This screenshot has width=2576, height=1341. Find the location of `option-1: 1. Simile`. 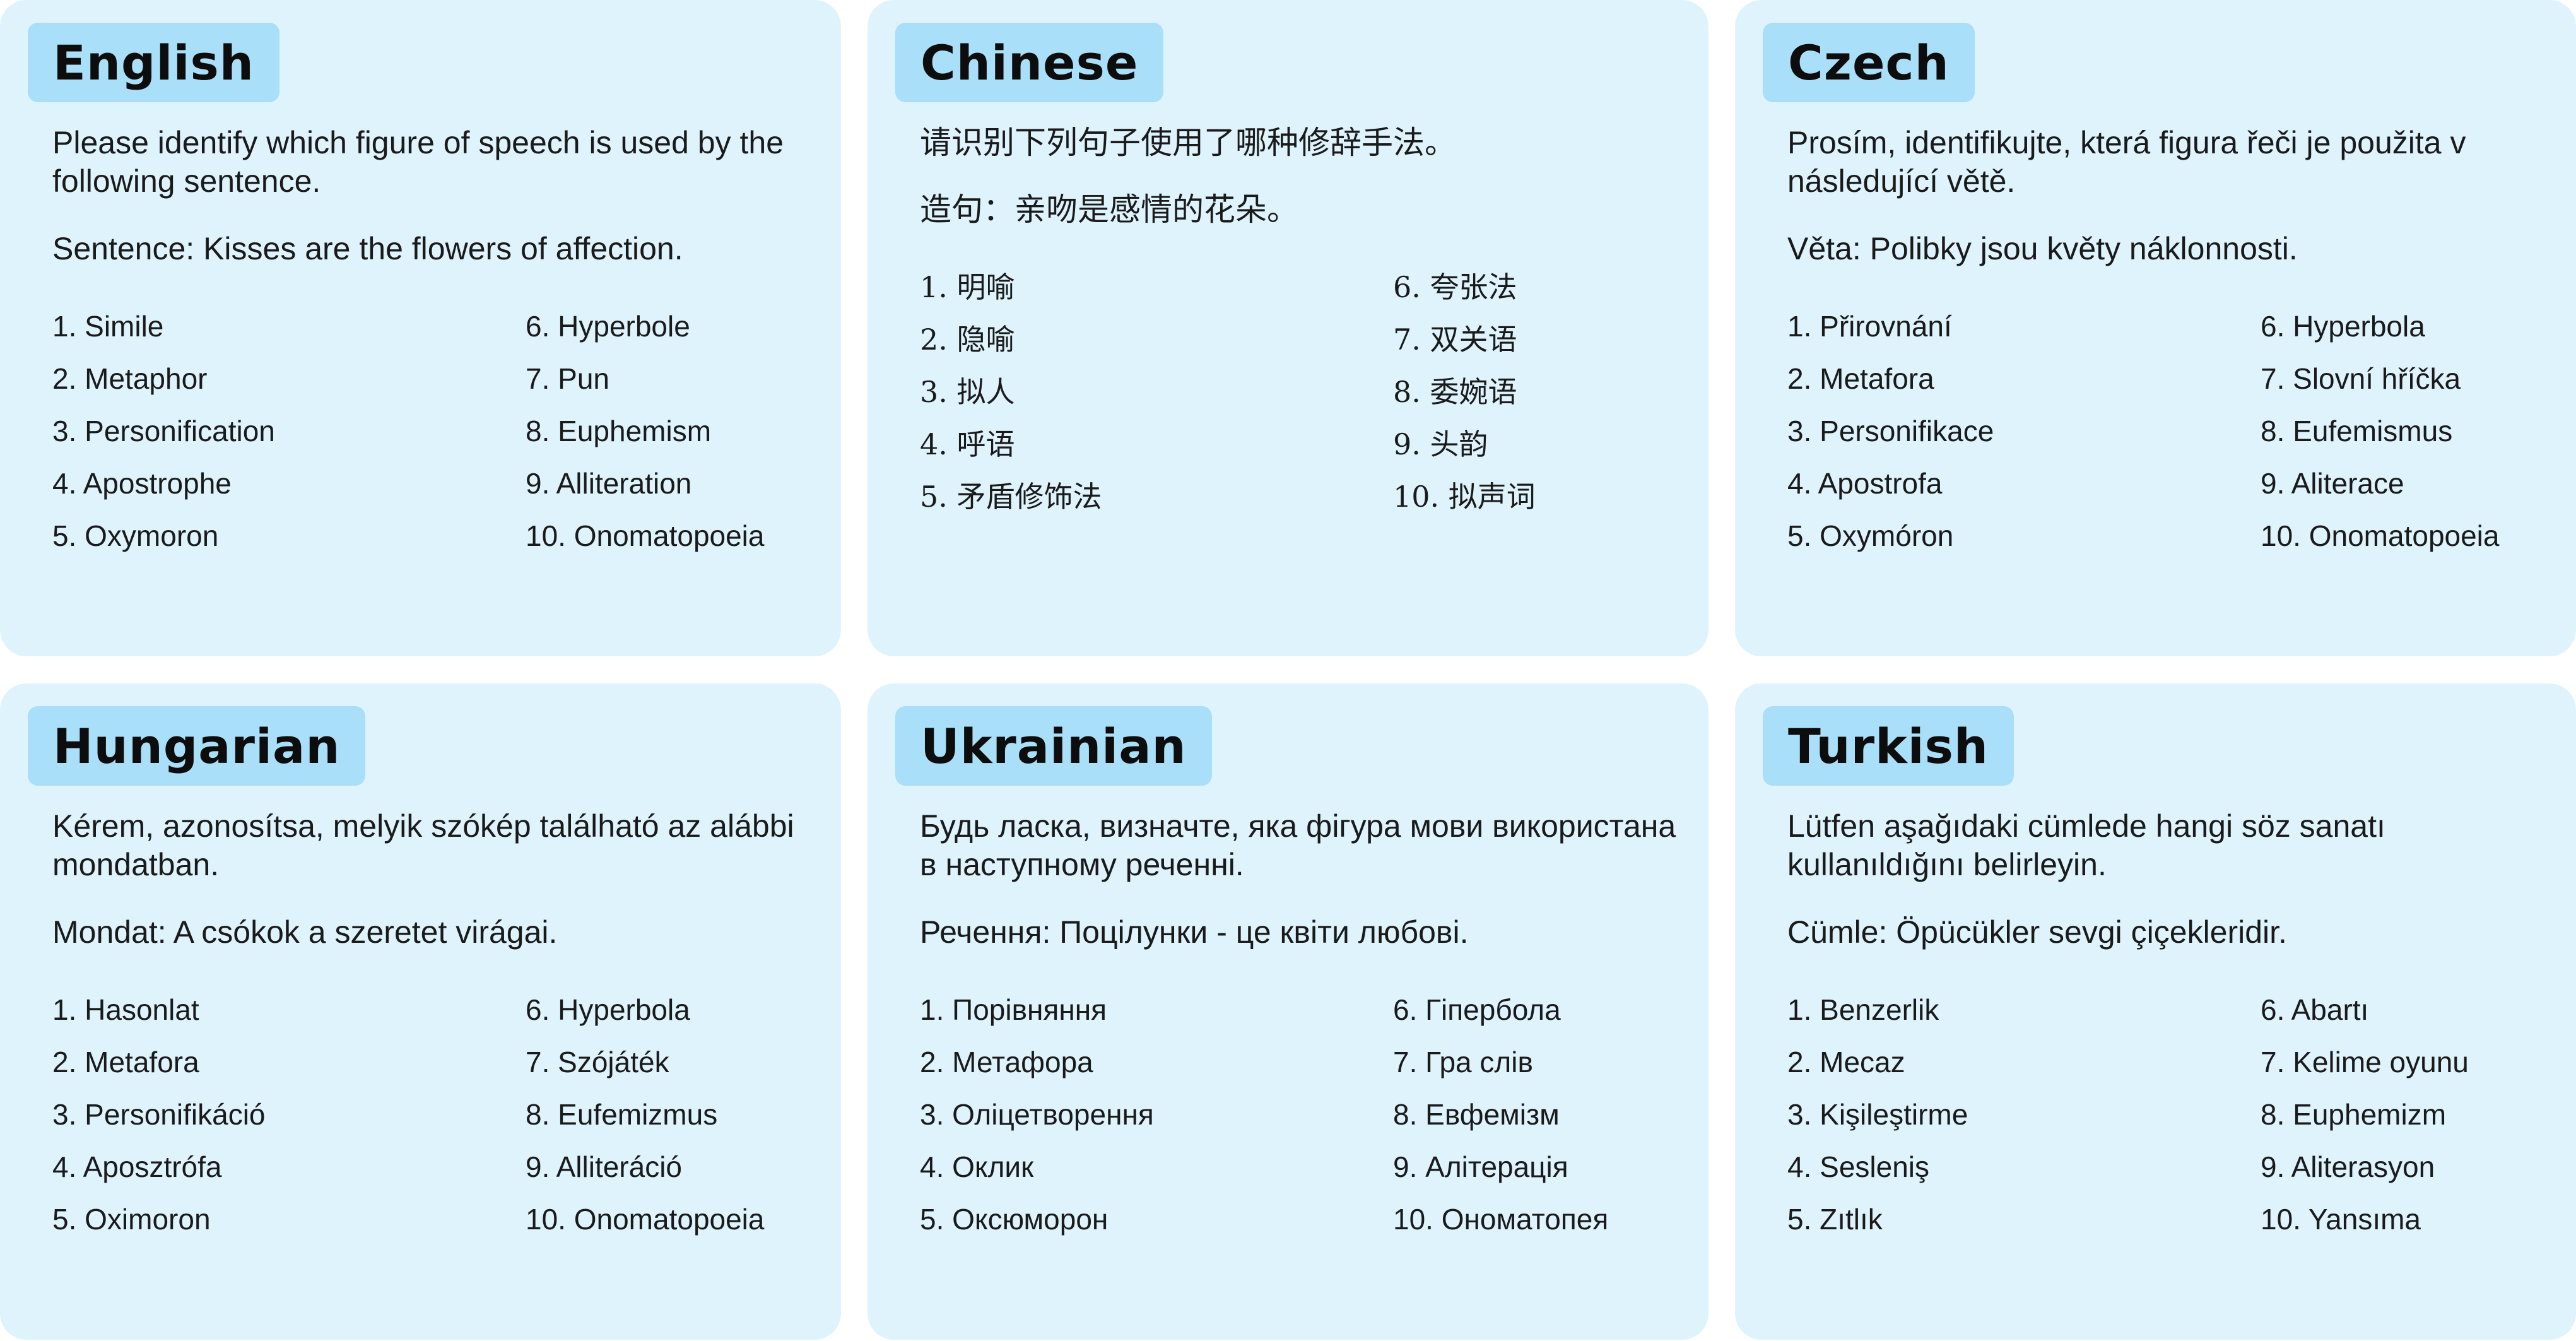

option-1: 1. Simile is located at coordinates (108, 326).